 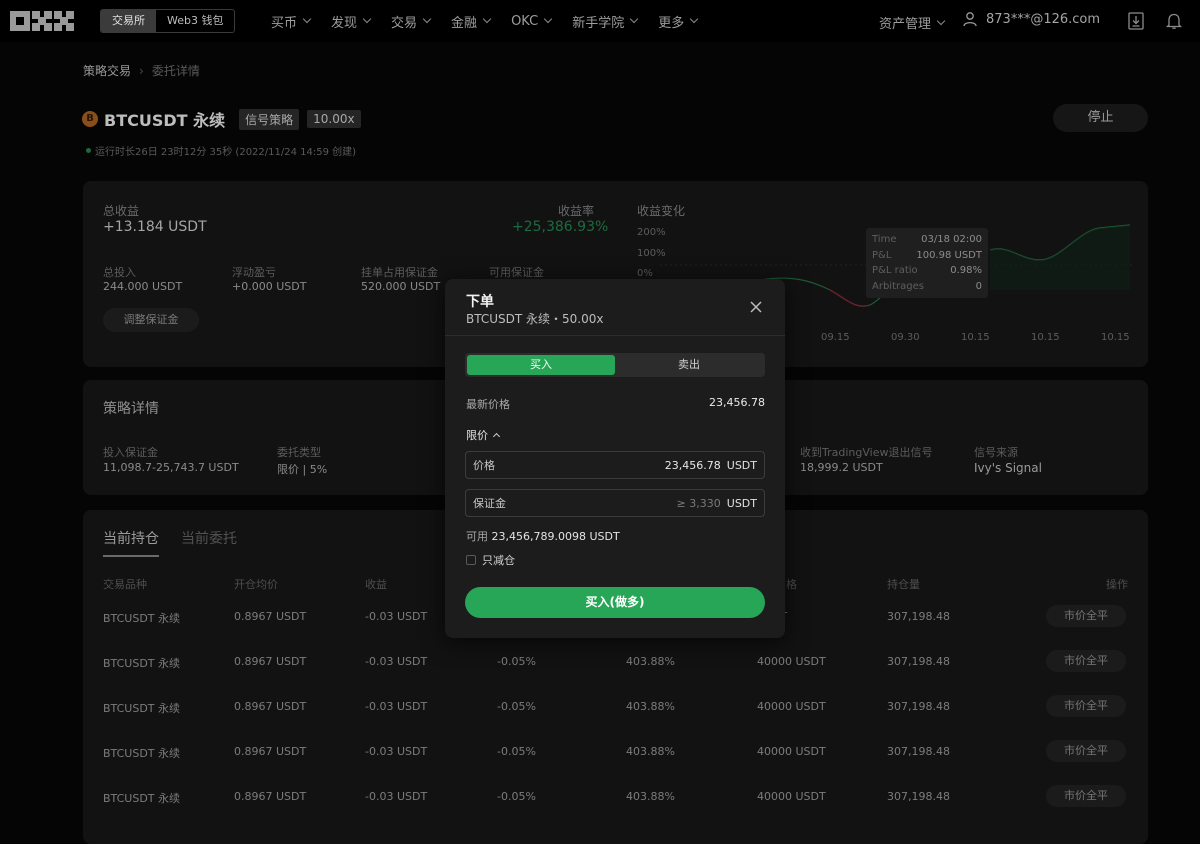 I want to click on strategy-details-title: 策略详情, so click(x=131, y=409).